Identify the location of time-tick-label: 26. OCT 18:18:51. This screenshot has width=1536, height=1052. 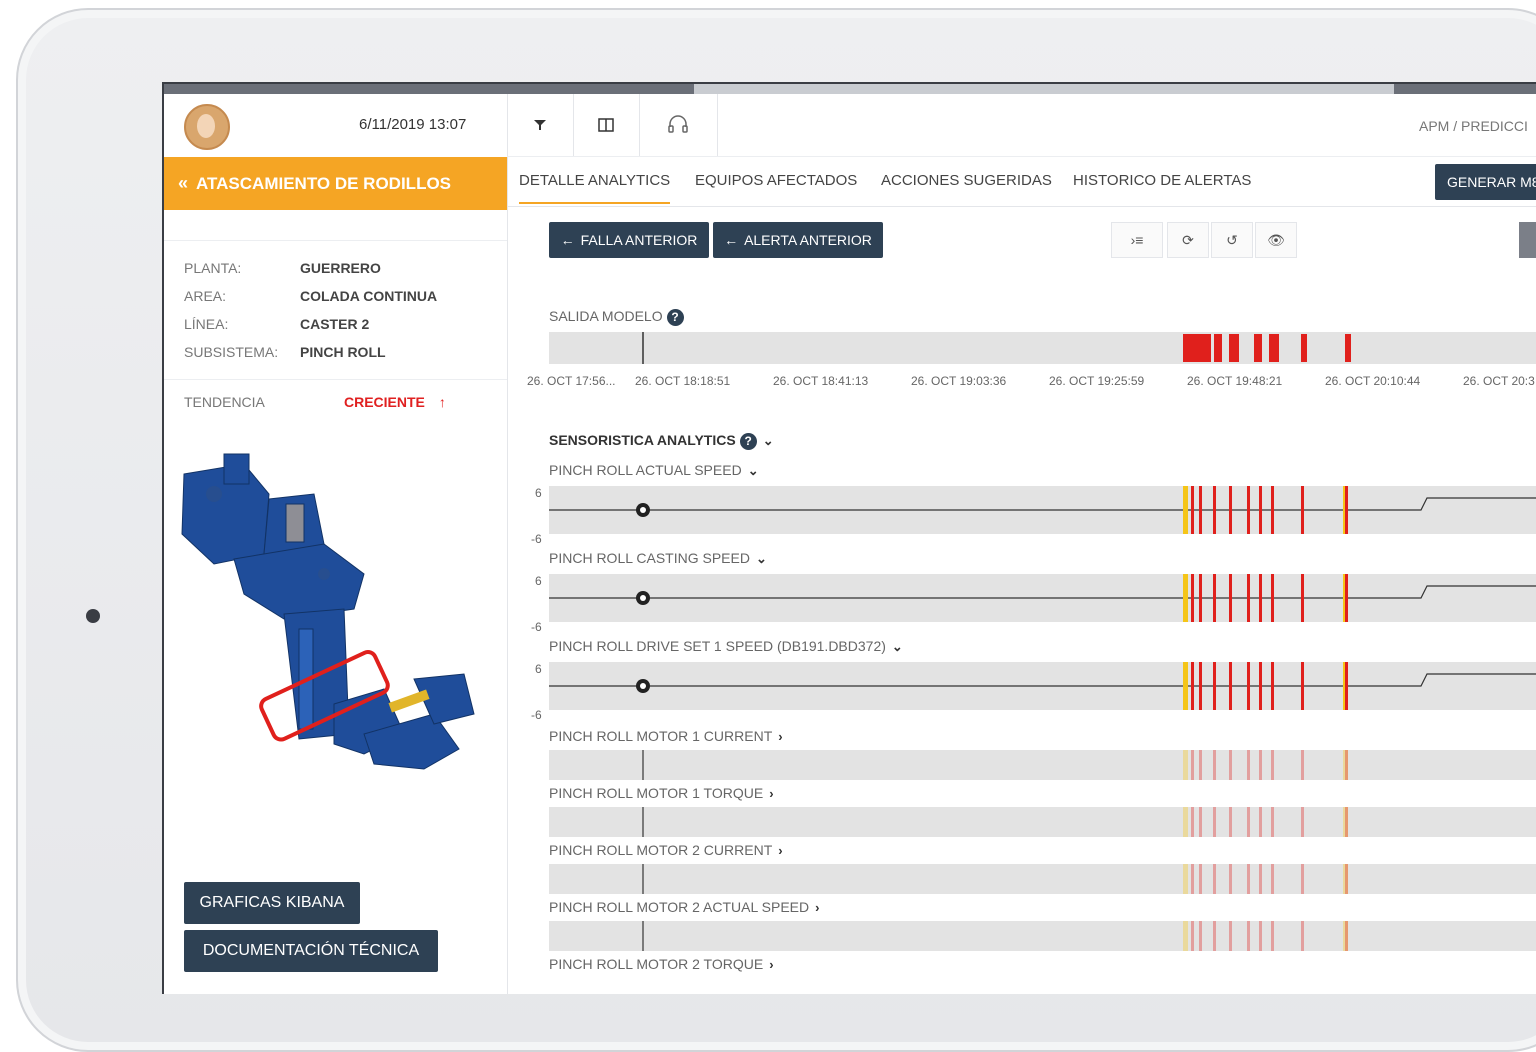
(683, 381).